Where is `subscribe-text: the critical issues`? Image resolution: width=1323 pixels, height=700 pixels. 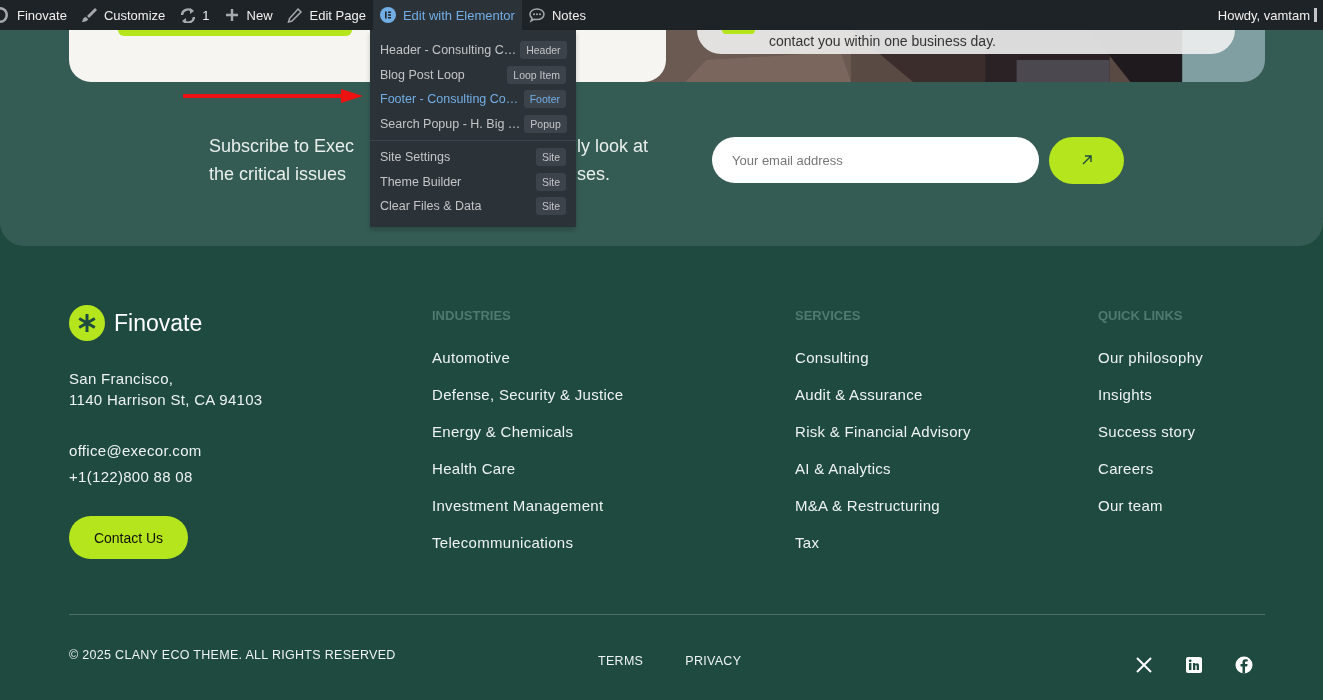
subscribe-text: the critical issues is located at coordinates (278, 174).